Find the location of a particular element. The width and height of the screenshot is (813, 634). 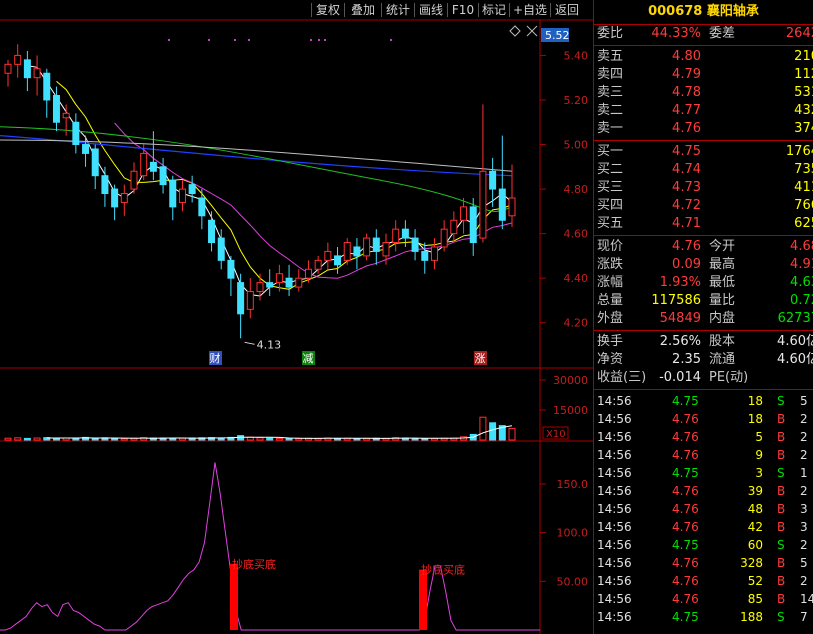

toolbar-button: +自选 is located at coordinates (530, 10).